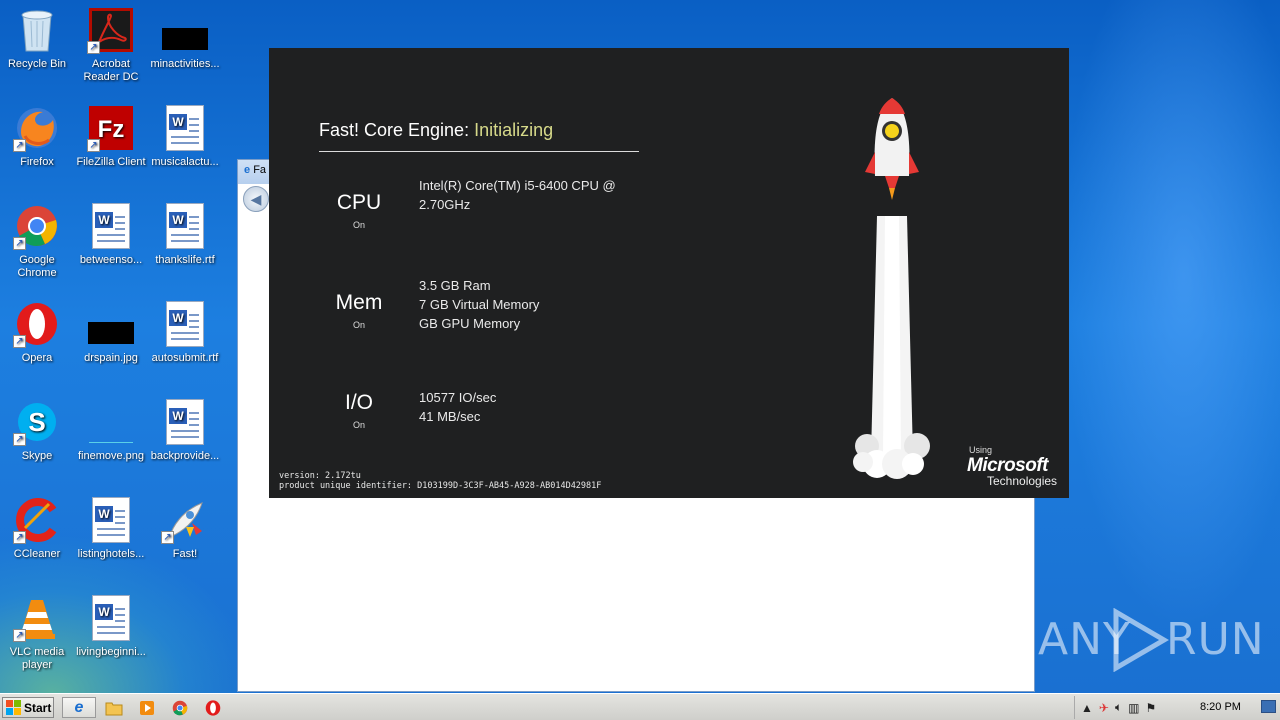 This screenshot has height=720, width=1280. Describe the element at coordinates (180, 707) in the screenshot. I see `taskbar-chrome-button` at that location.